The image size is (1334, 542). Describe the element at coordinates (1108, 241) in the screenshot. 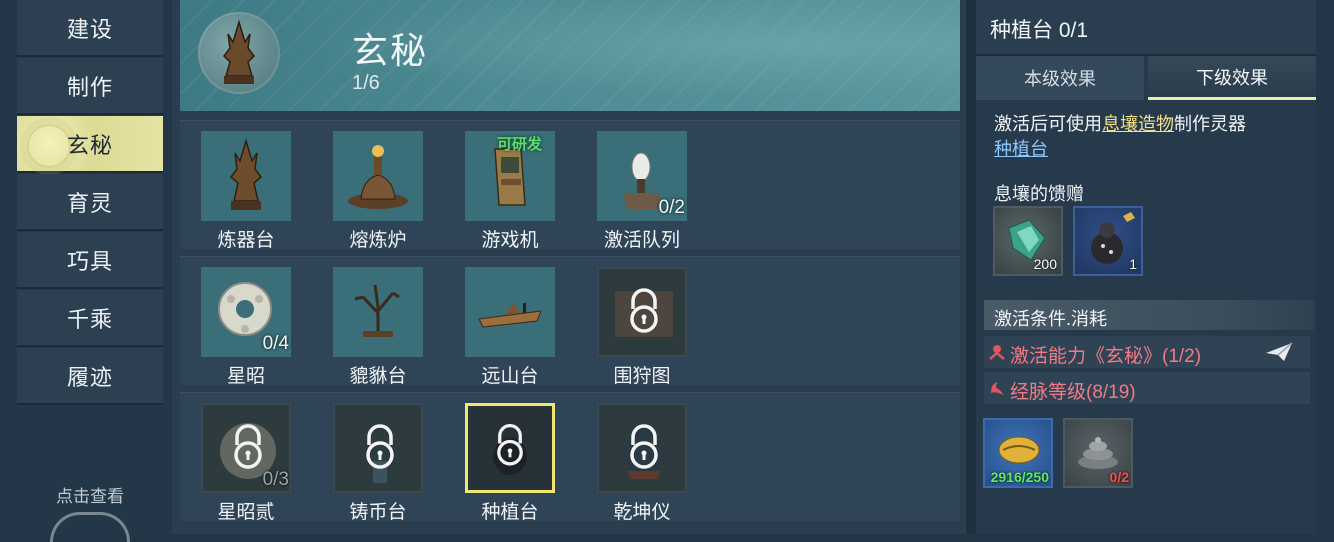

I see `gift-item: 1` at that location.